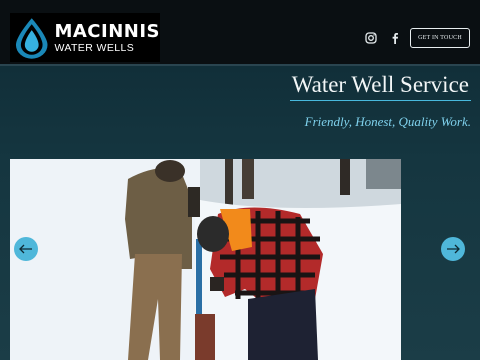 The width and height of the screenshot is (480, 360). I want to click on previous-slide-button, so click(26, 249).